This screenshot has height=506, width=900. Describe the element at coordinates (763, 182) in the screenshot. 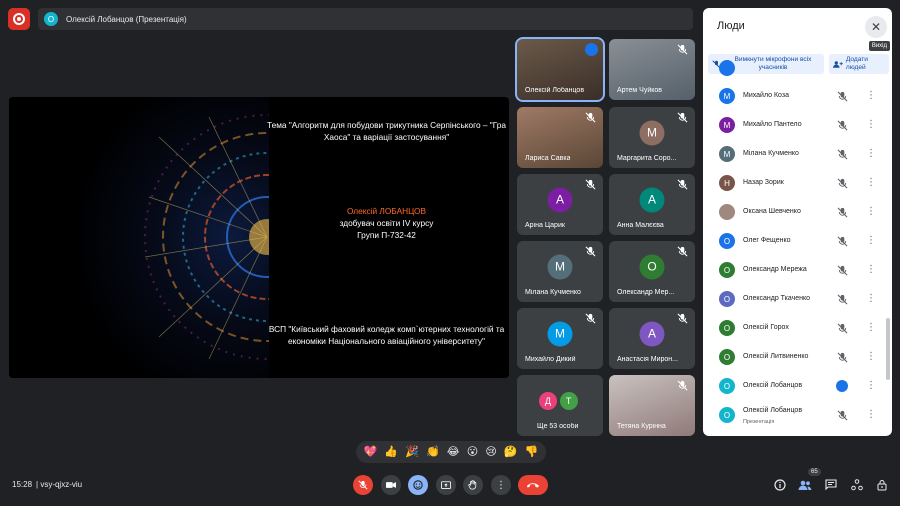

I see `participant-name: Назар Зорик` at that location.